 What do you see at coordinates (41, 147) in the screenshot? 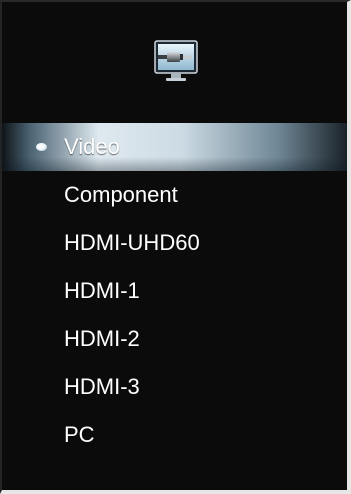
I see `selection-bullet-icon` at bounding box center [41, 147].